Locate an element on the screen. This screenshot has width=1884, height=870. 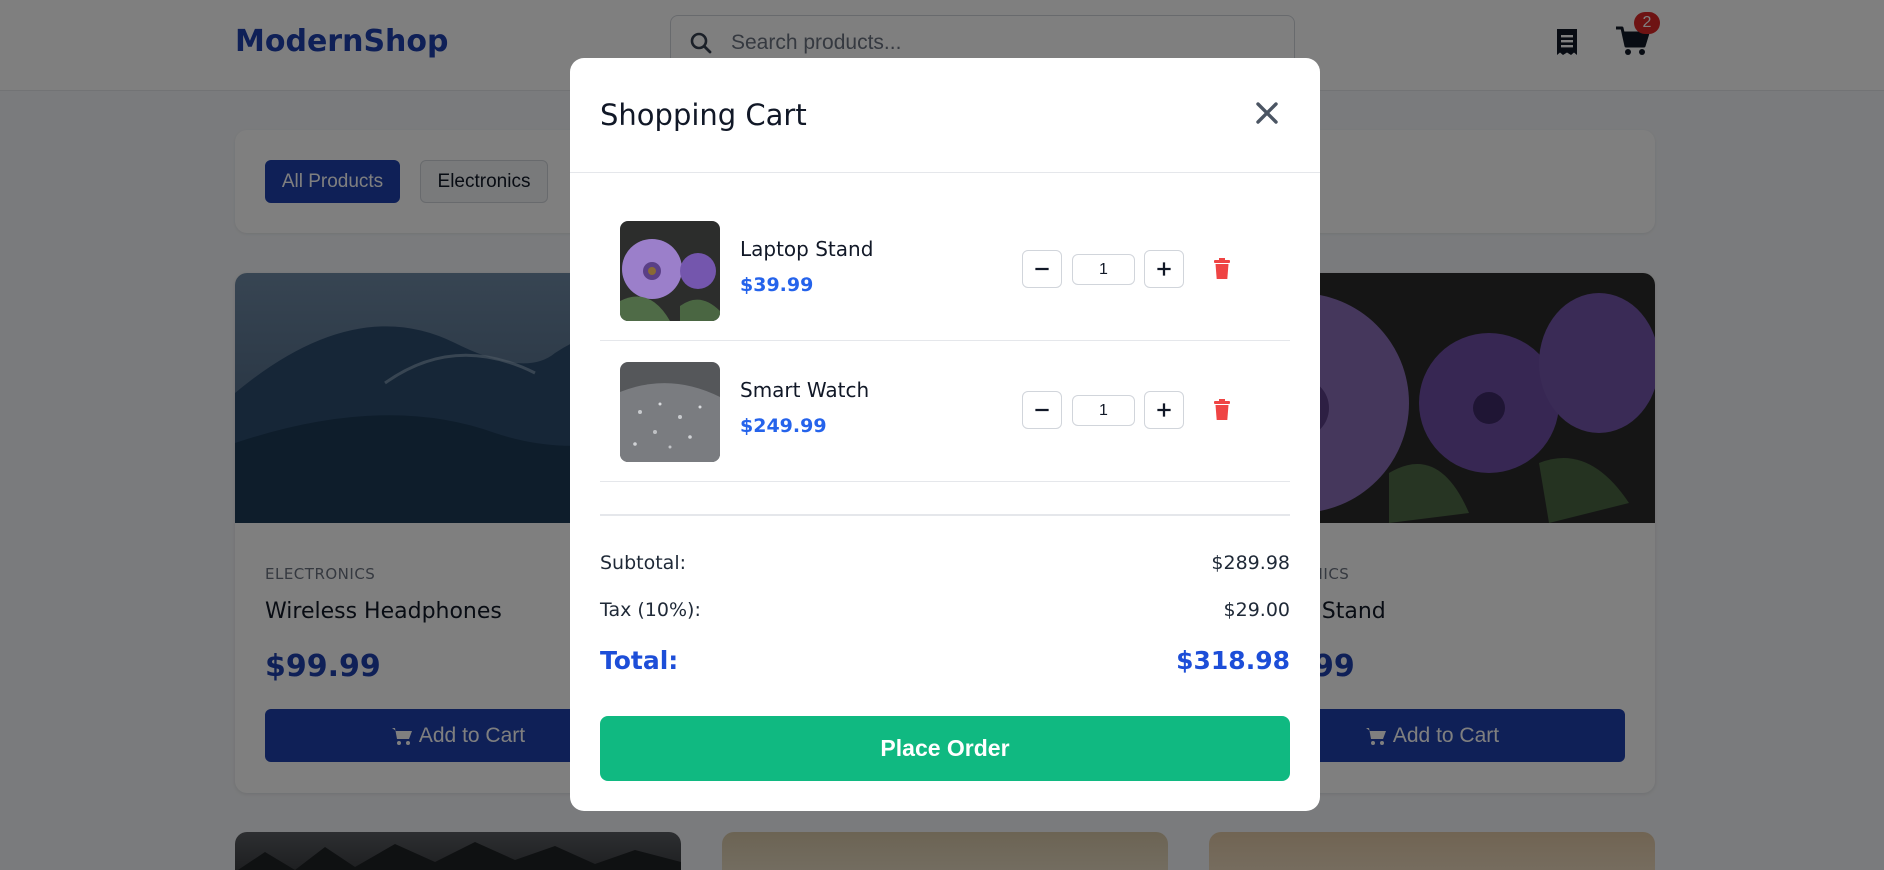
cart-item-price: $249.99 is located at coordinates (783, 426).